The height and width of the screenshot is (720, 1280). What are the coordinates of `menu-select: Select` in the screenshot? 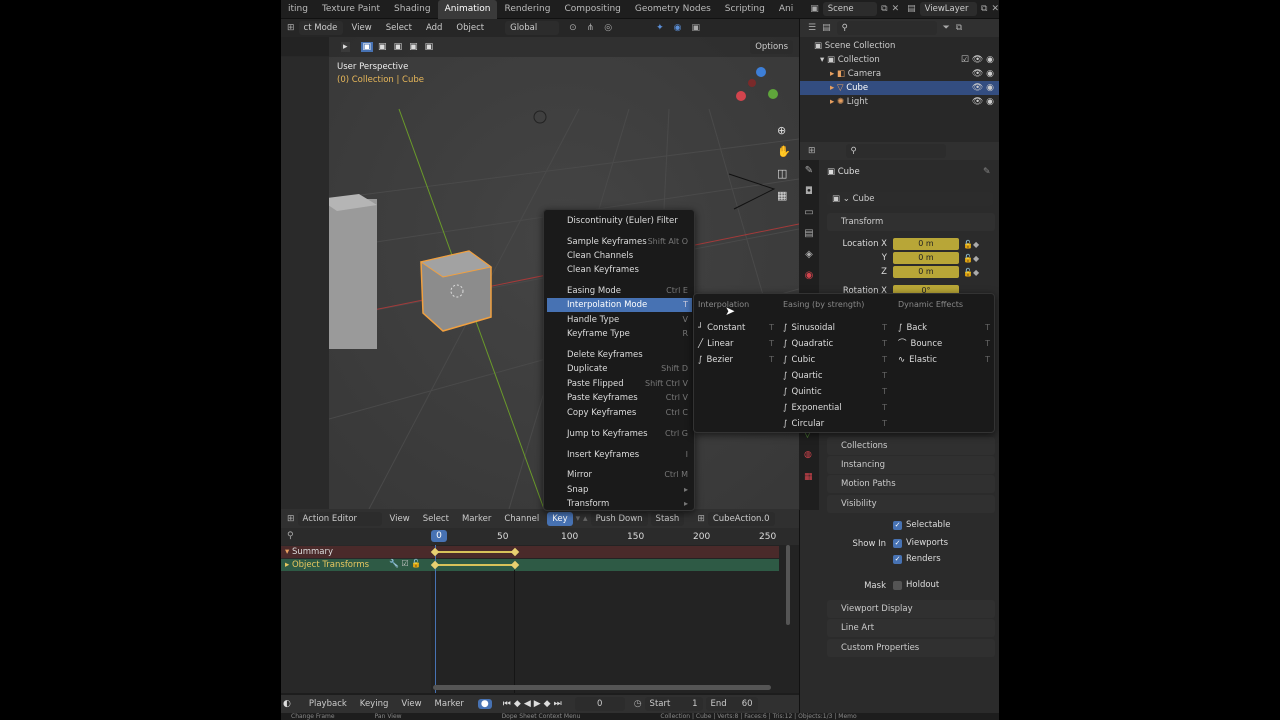 It's located at (399, 28).